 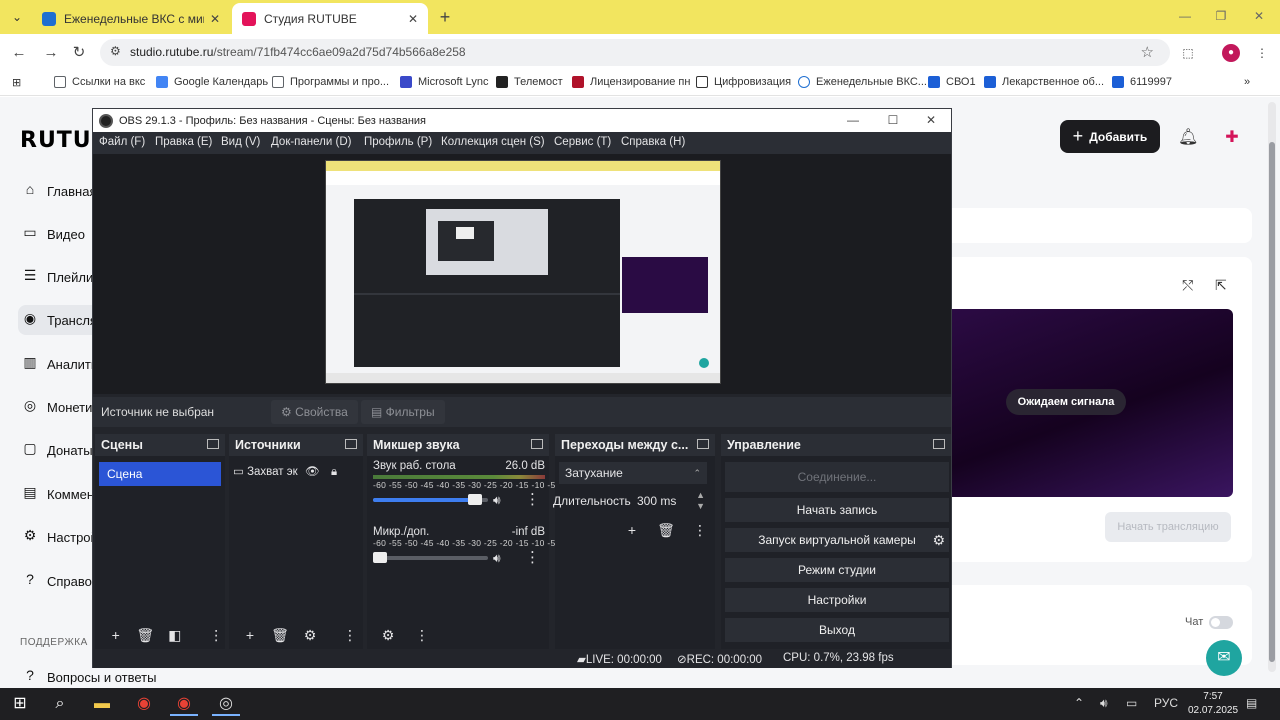 What do you see at coordinates (60, 704) in the screenshot?
I see `search-icon: ⌕` at bounding box center [60, 704].